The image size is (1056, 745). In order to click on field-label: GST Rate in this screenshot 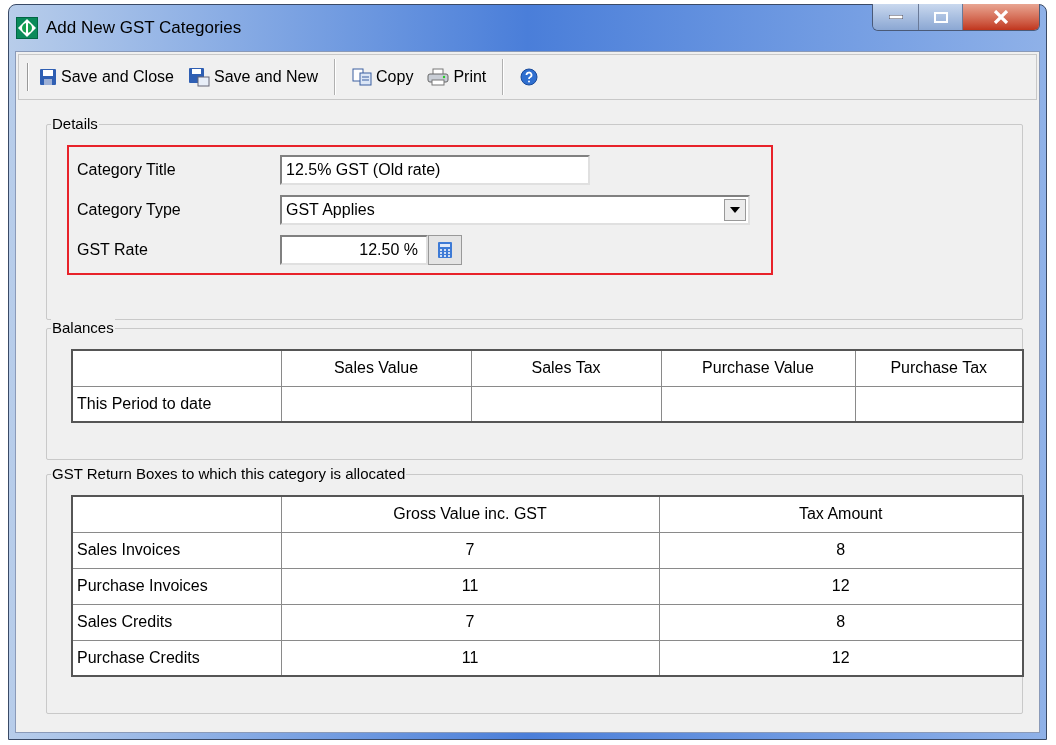, I will do `click(113, 250)`.